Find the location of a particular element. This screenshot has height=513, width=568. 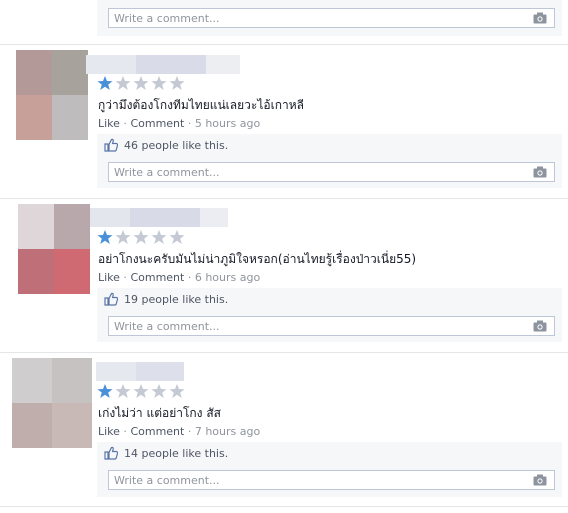

comment-meta: Like · Comment · 5 hours ago is located at coordinates (179, 123).